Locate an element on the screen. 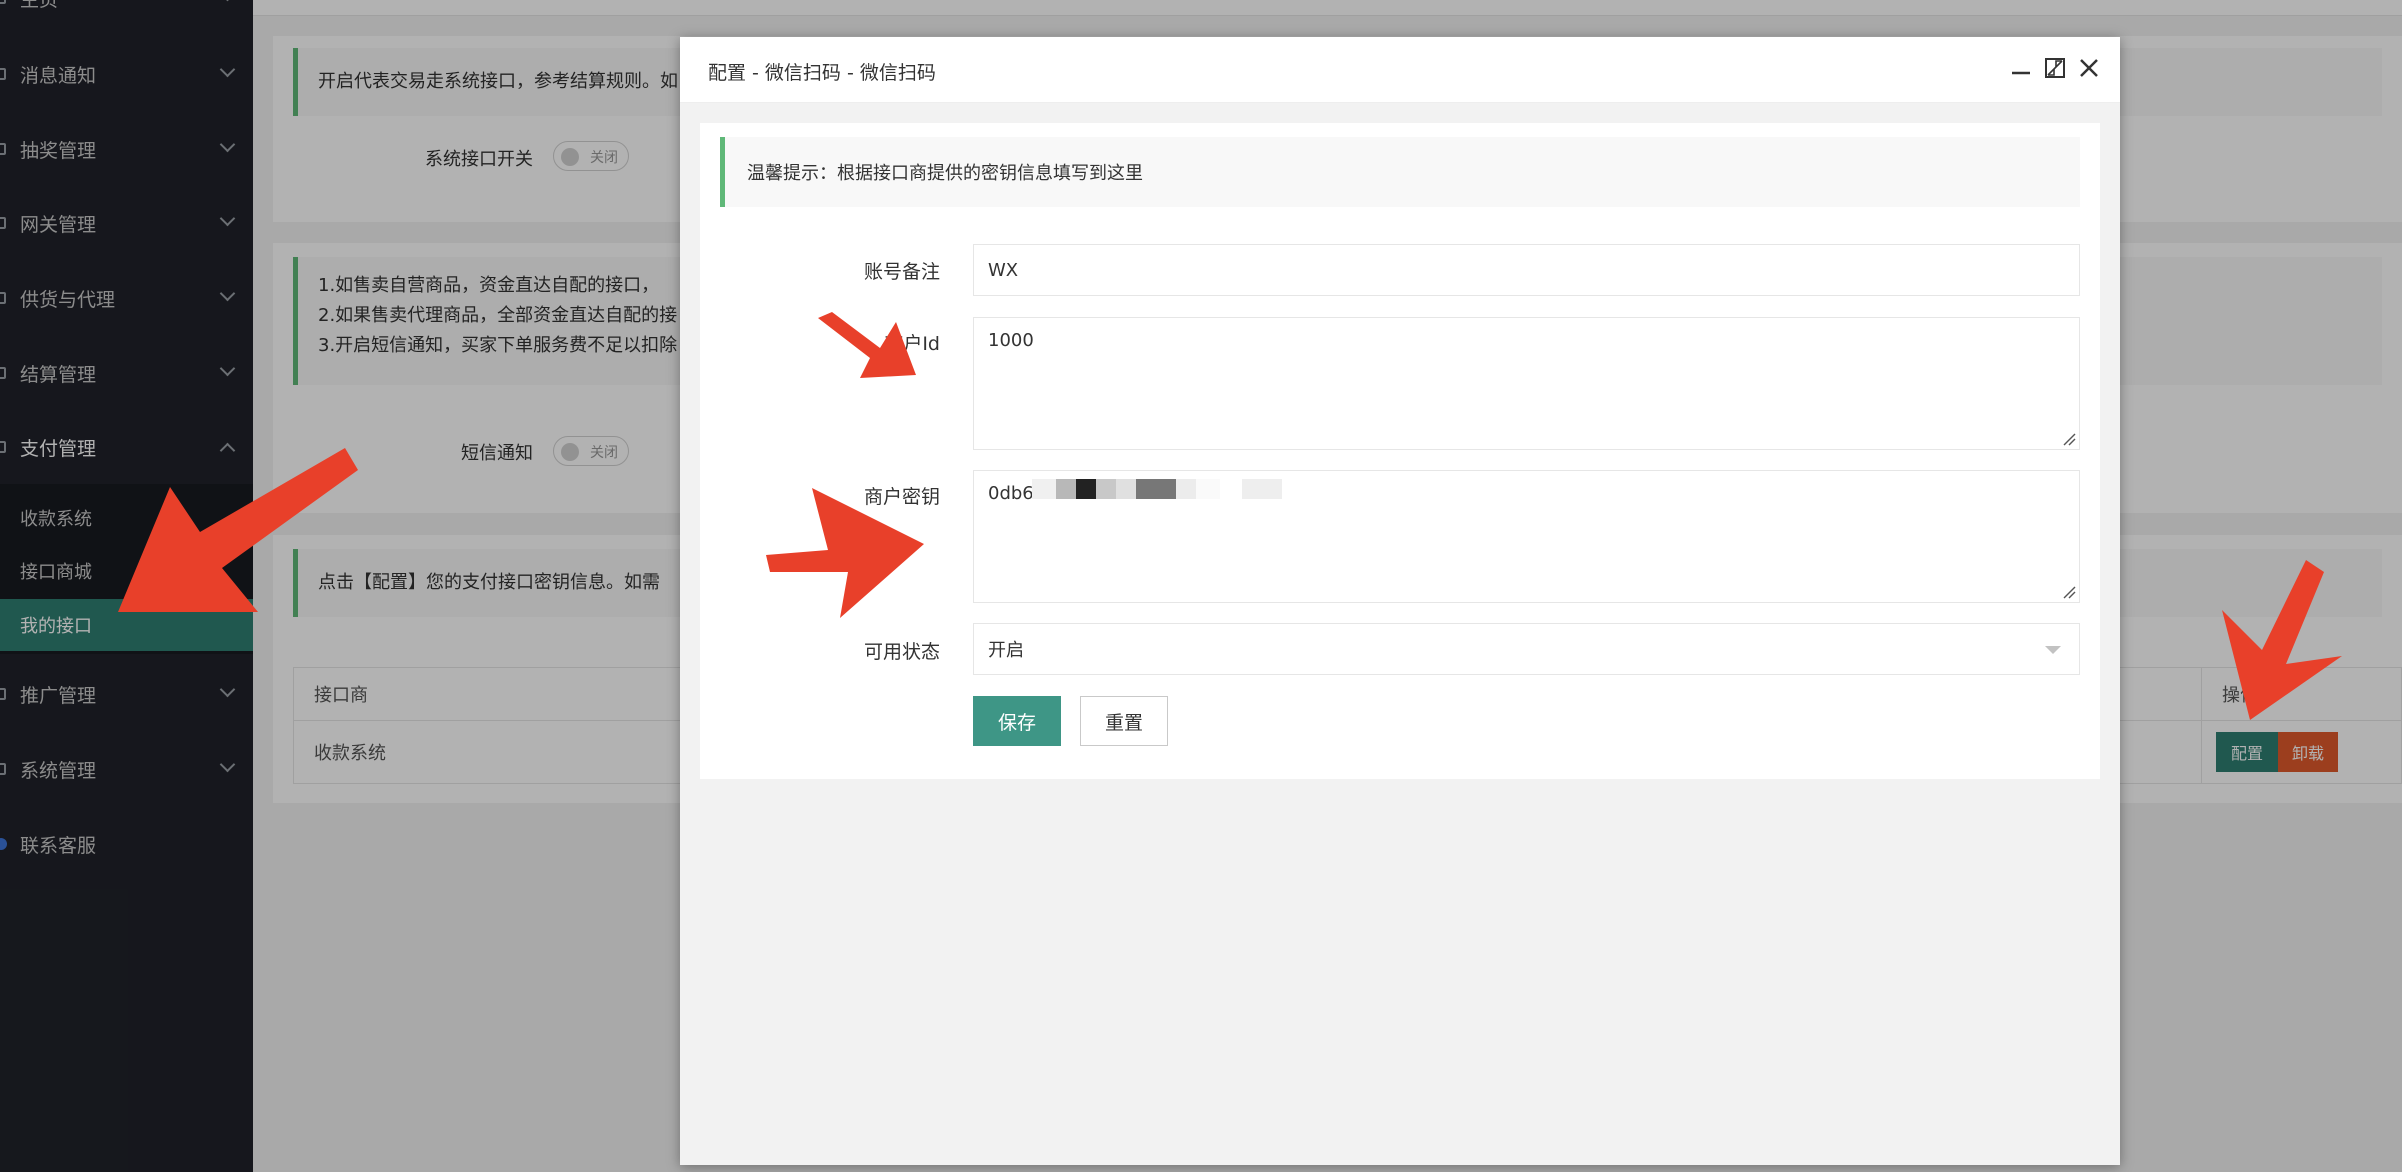 This screenshot has height=1172, width=2402. modal-title: 配置 - 微信扫码 - 微信扫码 is located at coordinates (822, 73).